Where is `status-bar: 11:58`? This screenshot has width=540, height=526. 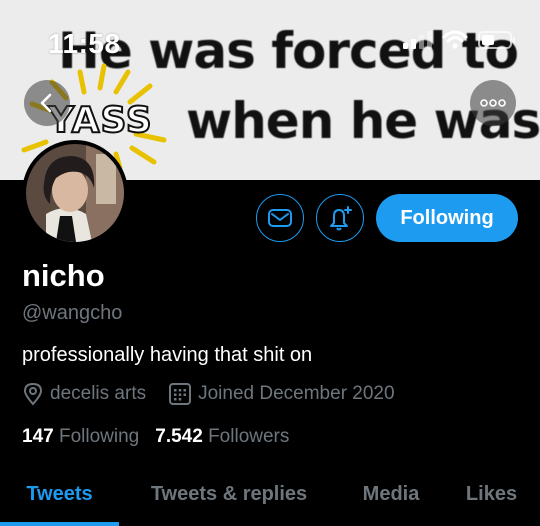
status-bar: 11:58 is located at coordinates (270, 35).